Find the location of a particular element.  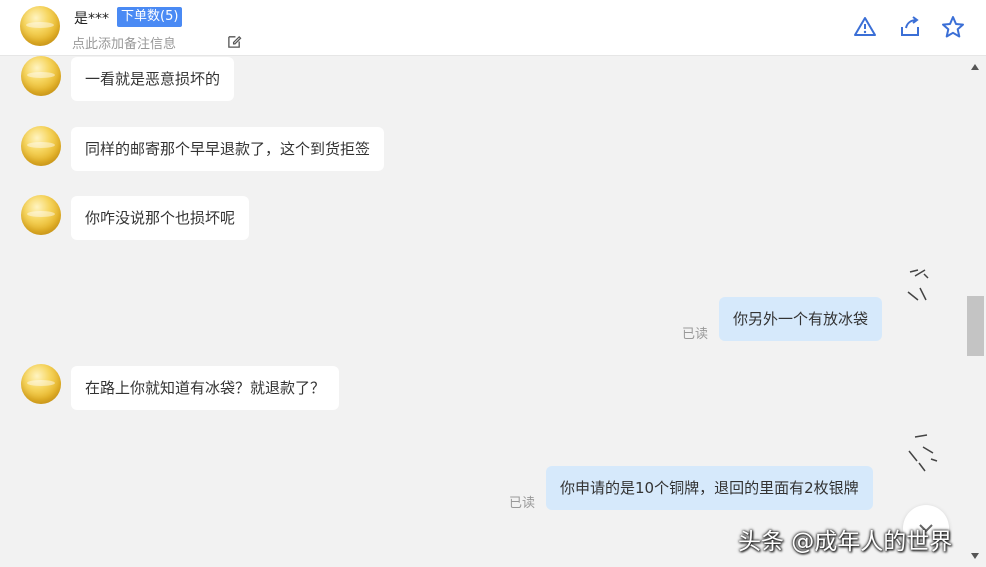

message-bubble: 你咋没说那个也损坏呢 is located at coordinates (160, 218).